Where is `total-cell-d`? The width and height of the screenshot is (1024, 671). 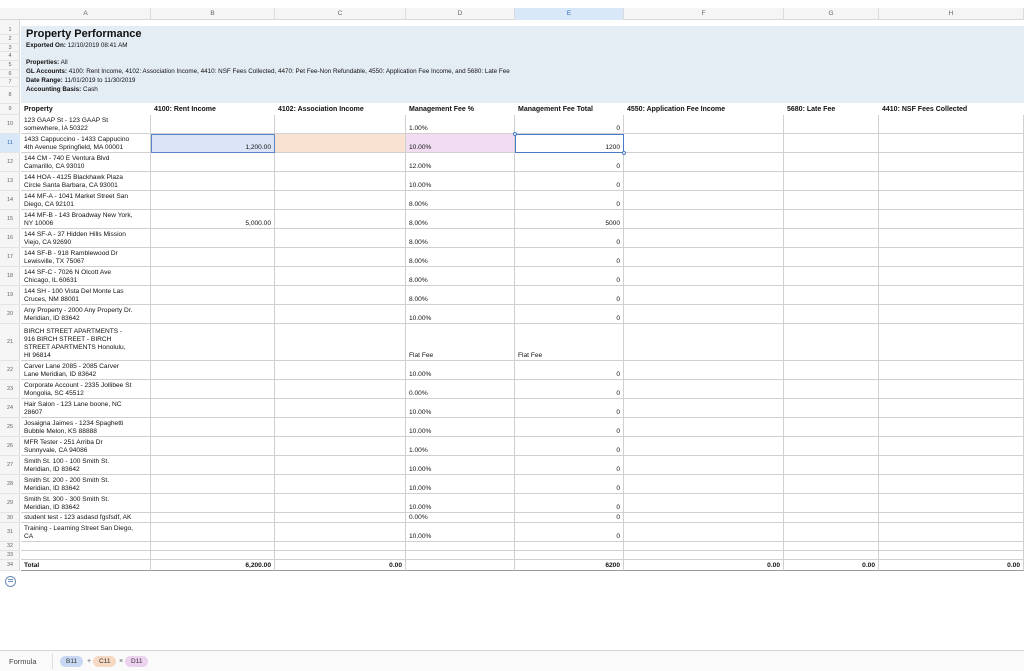 total-cell-d is located at coordinates (460, 565).